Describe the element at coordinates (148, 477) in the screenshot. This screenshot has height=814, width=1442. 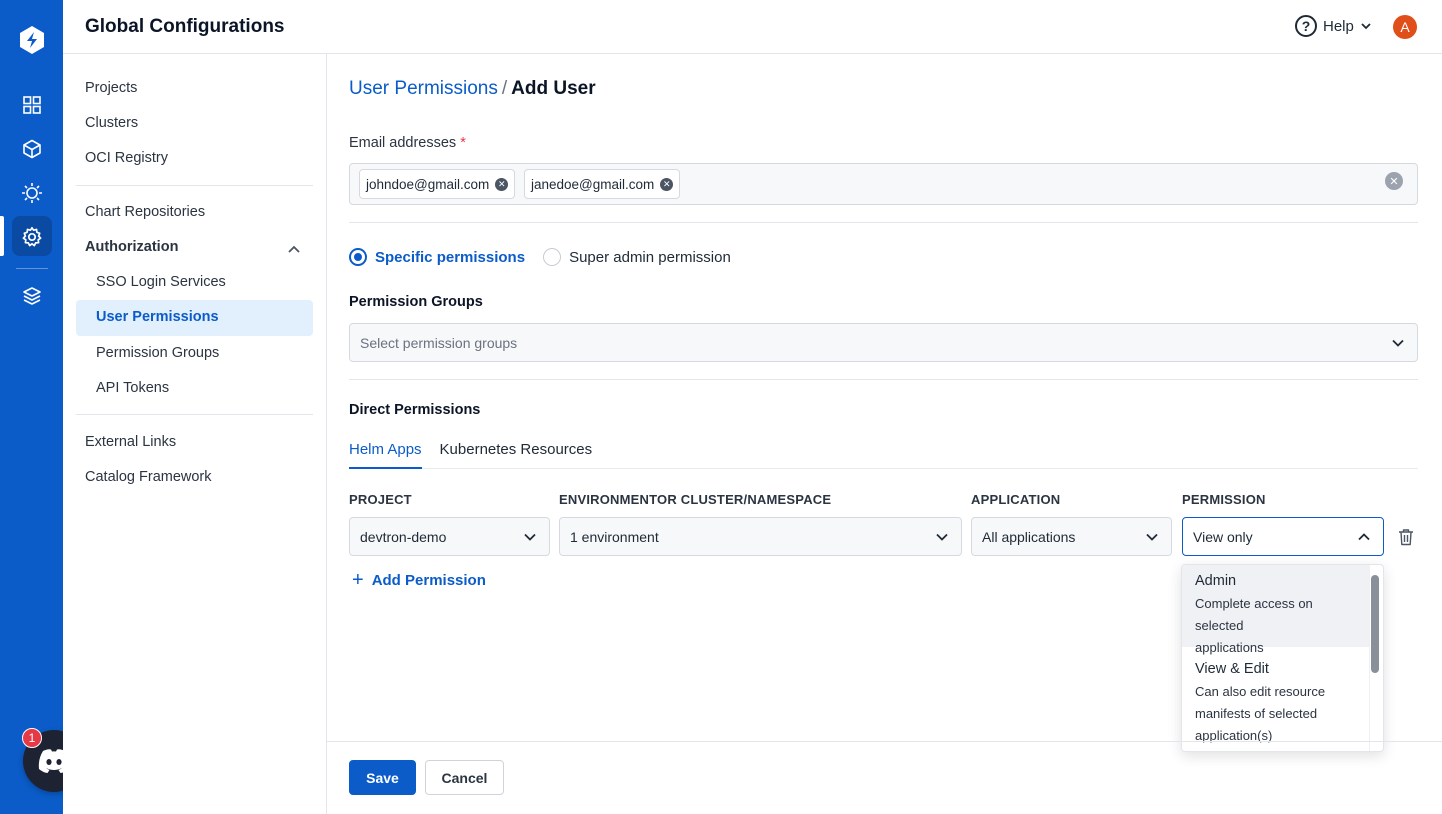
I see `sidebar-item-catalog-framework: Catalog Framework` at that location.